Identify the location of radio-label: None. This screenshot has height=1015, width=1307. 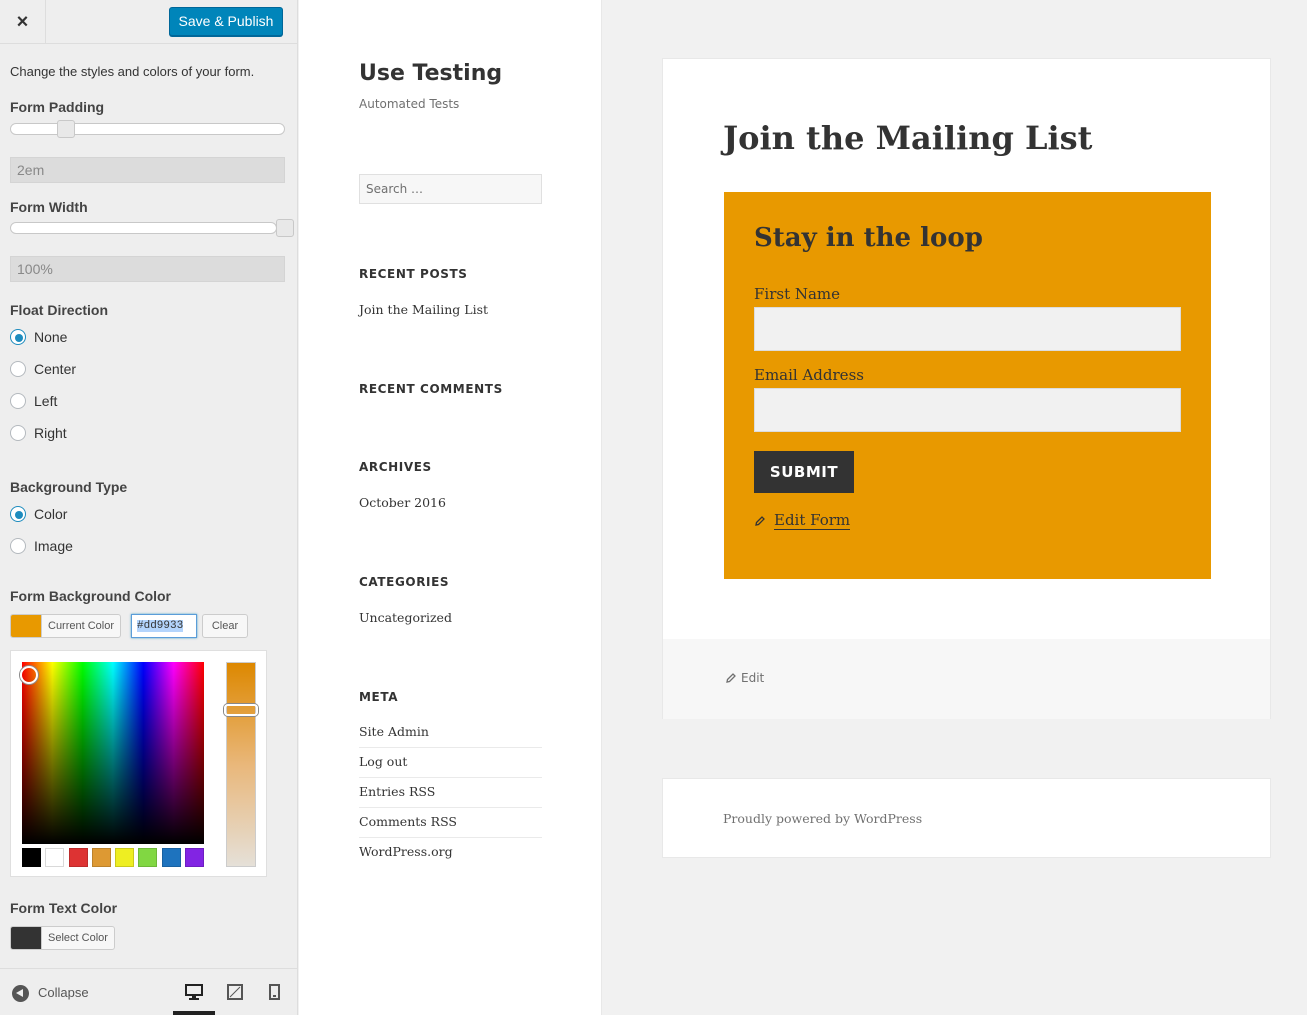
(51, 337).